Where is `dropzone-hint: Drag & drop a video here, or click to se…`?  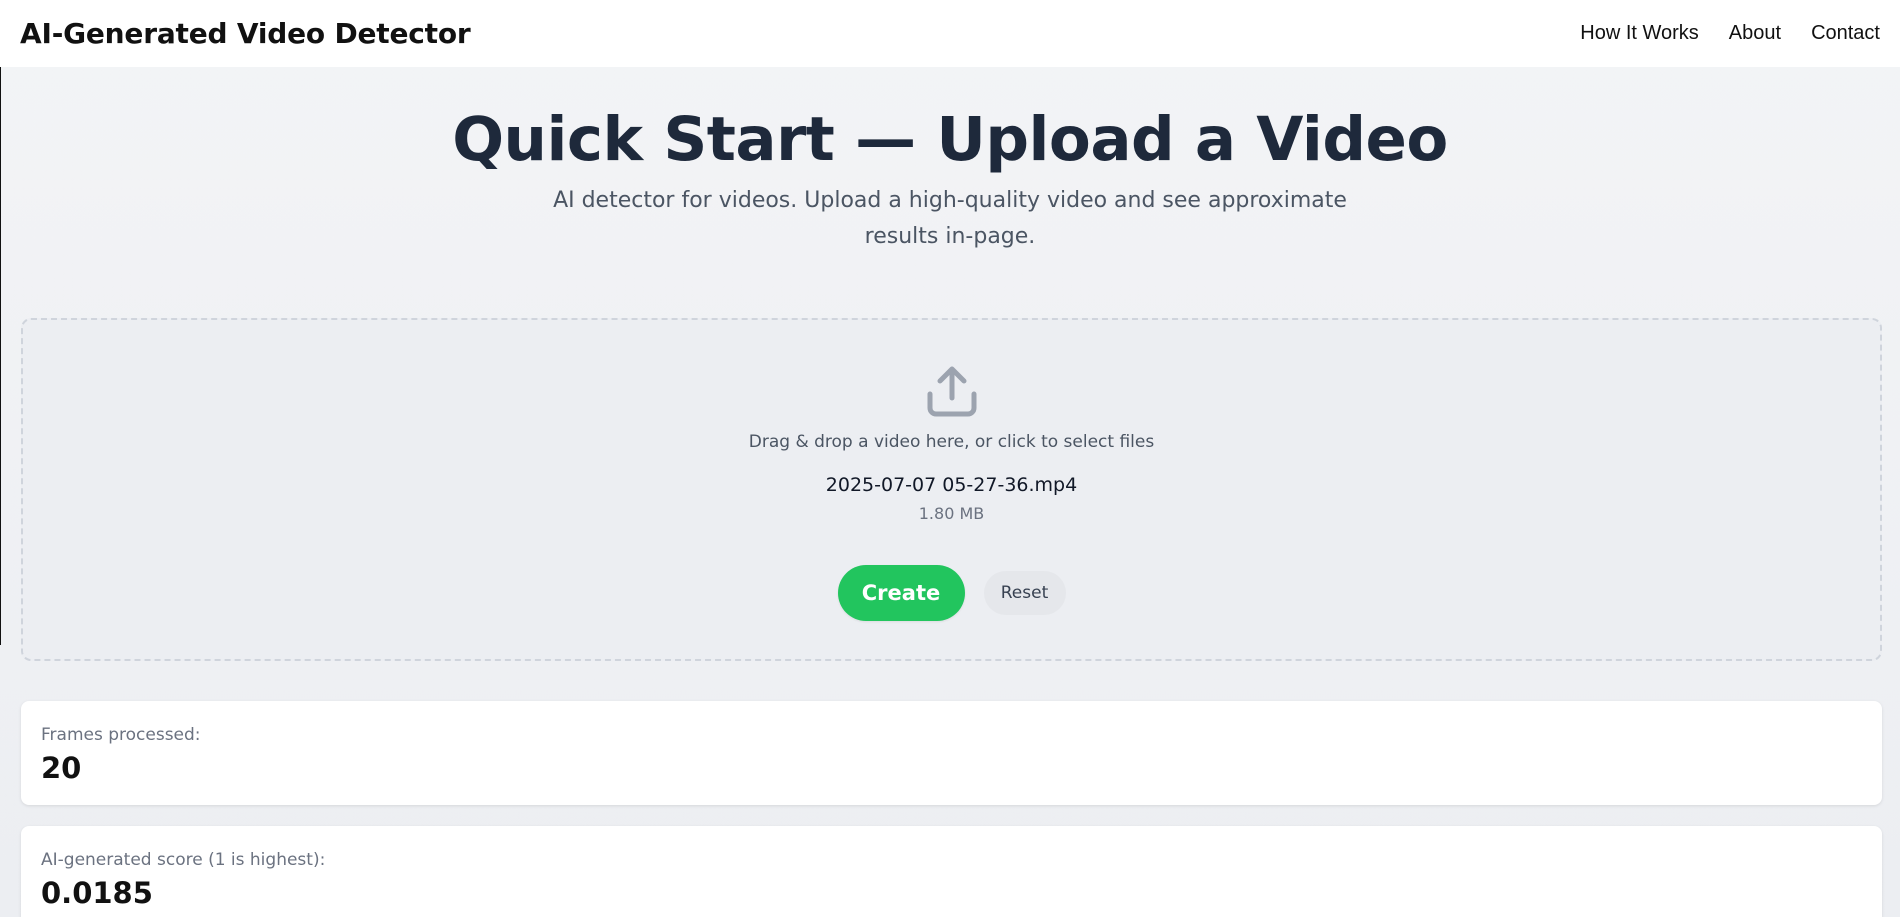
dropzone-hint: Drag & drop a video here, or click to se… is located at coordinates (951, 442).